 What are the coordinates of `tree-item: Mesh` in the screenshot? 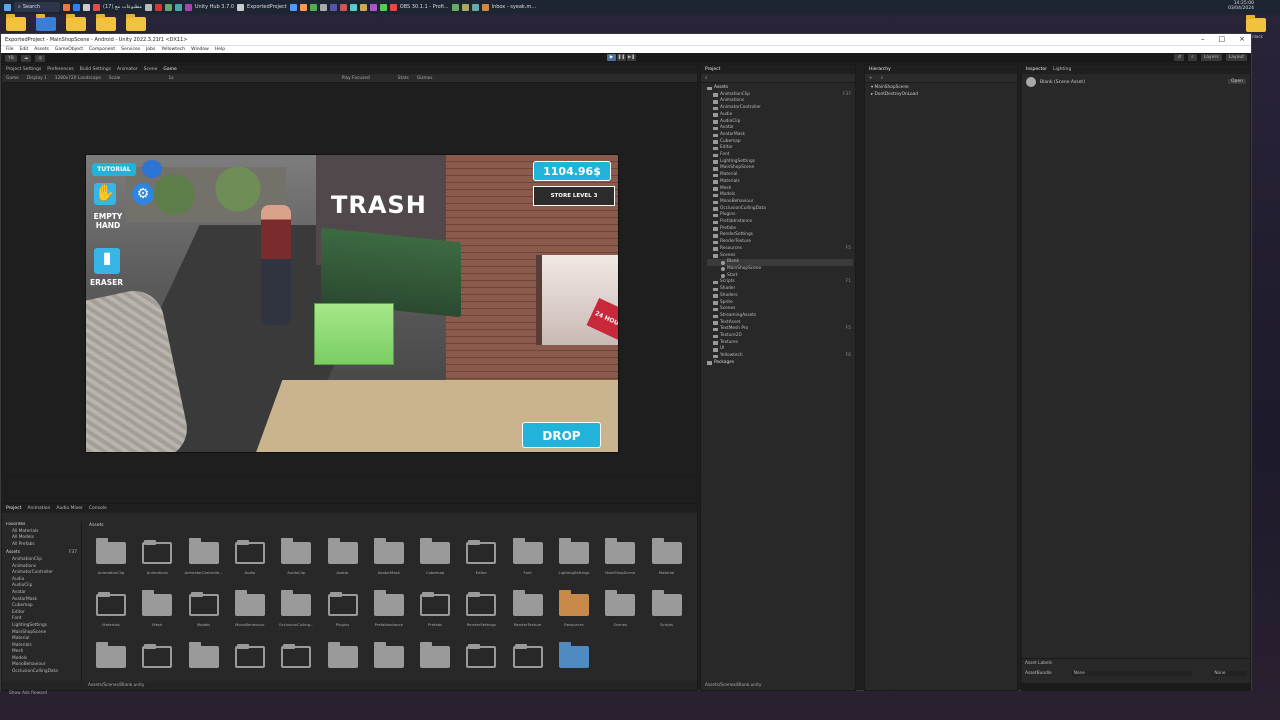 It's located at (43, 652).